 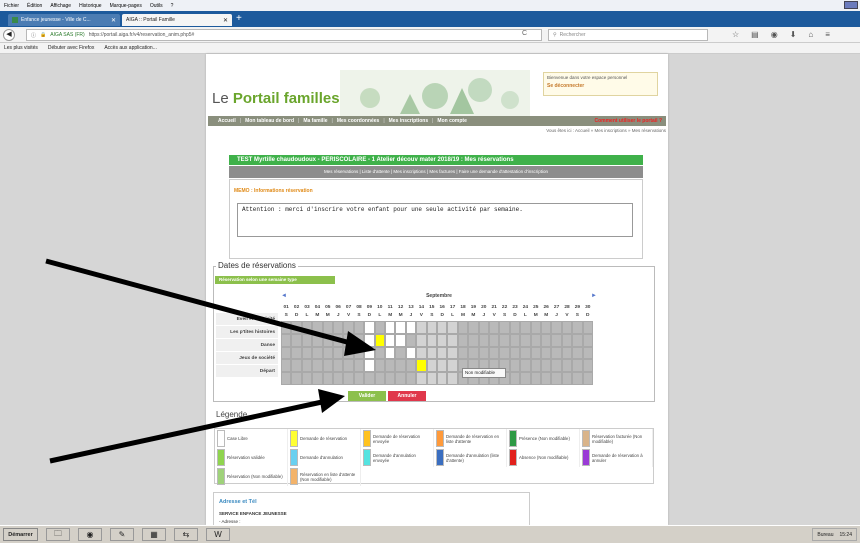 What do you see at coordinates (793, 34) in the screenshot?
I see `download-icon: ⬇` at bounding box center [793, 34].